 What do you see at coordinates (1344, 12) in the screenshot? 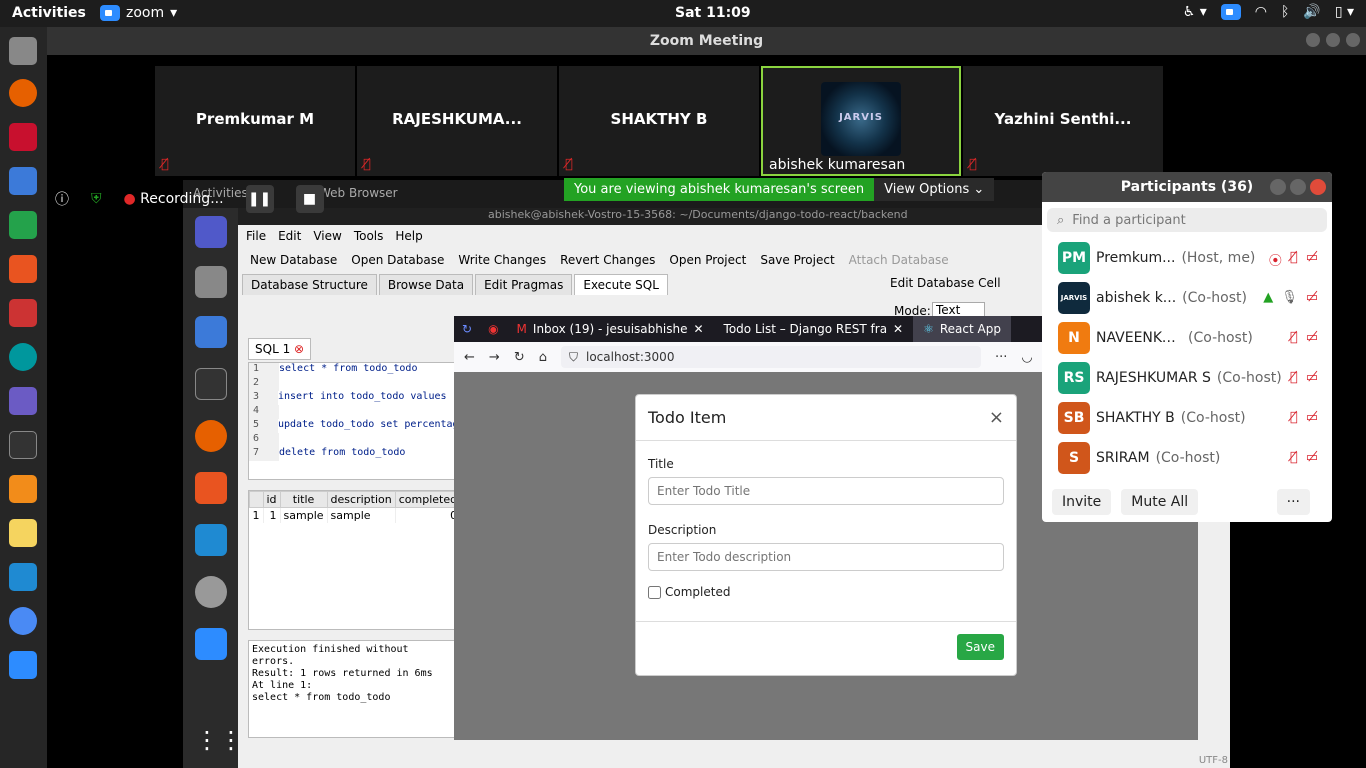
I see `battery-icon: ▯ ▾` at bounding box center [1344, 12].